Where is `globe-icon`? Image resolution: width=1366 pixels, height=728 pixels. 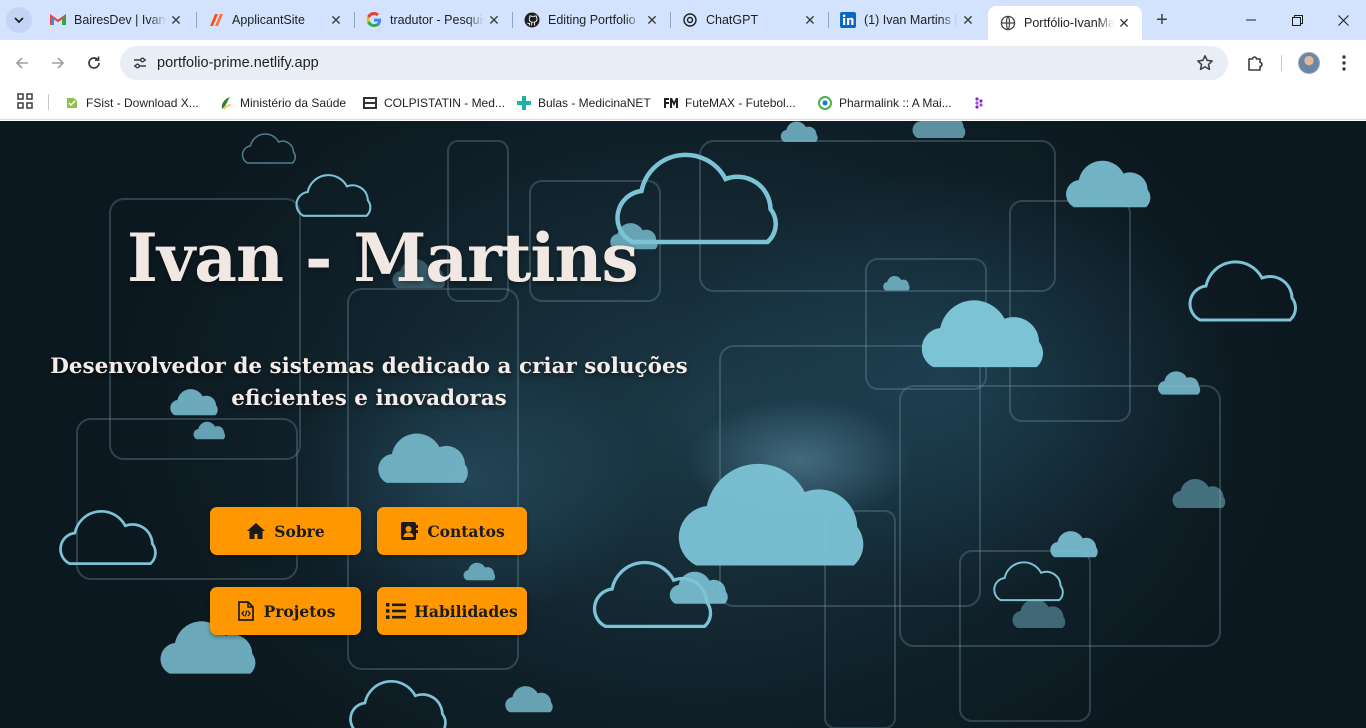 globe-icon is located at coordinates (1008, 23).